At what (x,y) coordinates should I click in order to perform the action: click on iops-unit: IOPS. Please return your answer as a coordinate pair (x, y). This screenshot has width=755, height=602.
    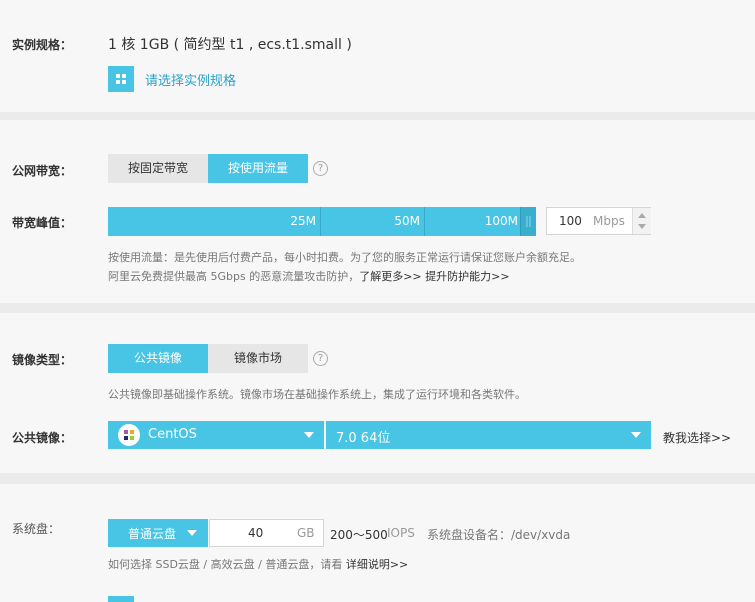
    Looking at the image, I should click on (401, 533).